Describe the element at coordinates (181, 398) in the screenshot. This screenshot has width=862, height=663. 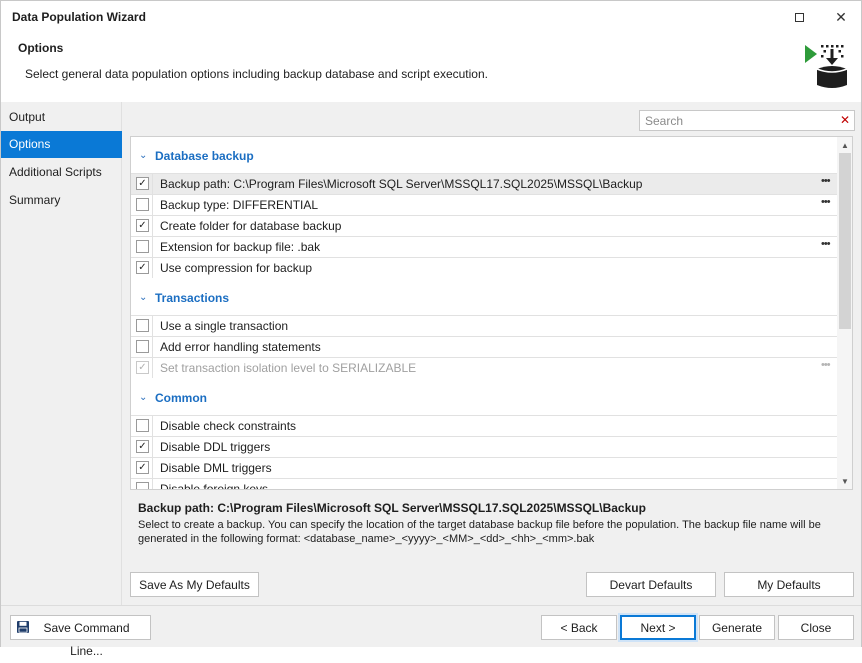
I see `group-label: Common` at that location.